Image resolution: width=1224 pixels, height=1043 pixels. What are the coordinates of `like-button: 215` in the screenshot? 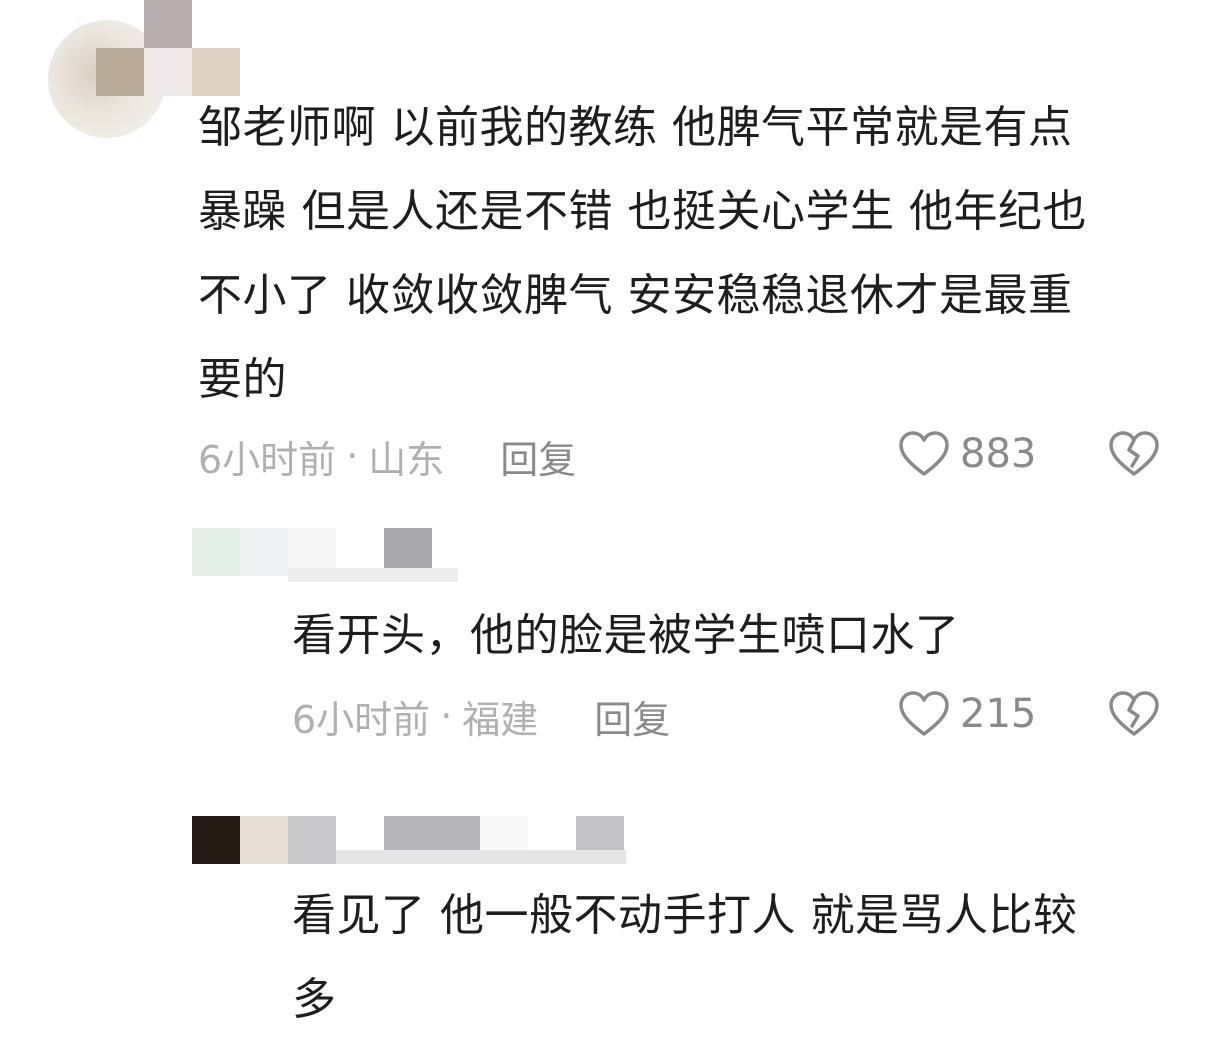 It's located at (967, 714).